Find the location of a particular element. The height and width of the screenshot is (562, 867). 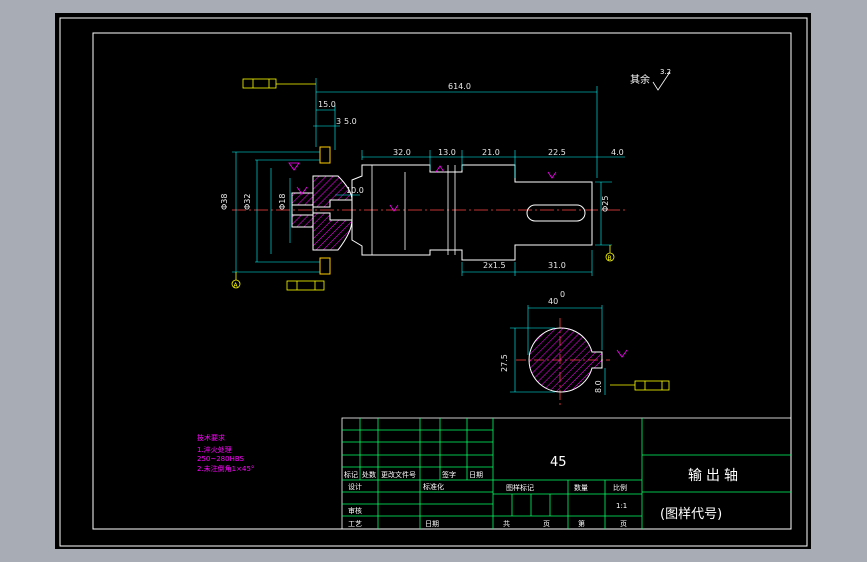

dim-section-tol: 0 is located at coordinates (562, 294).